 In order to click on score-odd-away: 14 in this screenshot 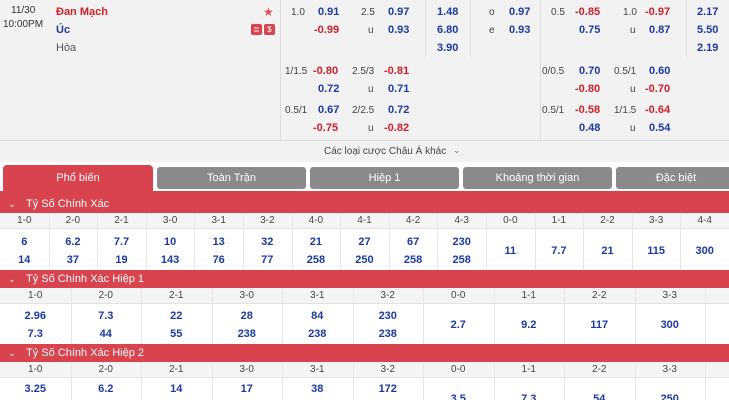, I will do `click(24, 260)`.